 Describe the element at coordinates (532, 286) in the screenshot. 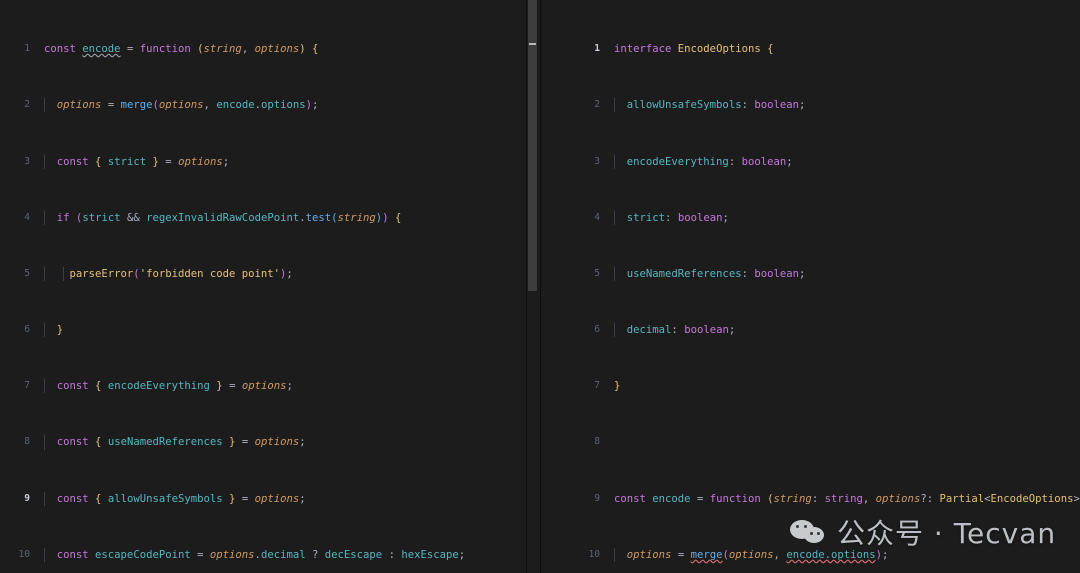

I see `left-vertical-scrollbar` at that location.